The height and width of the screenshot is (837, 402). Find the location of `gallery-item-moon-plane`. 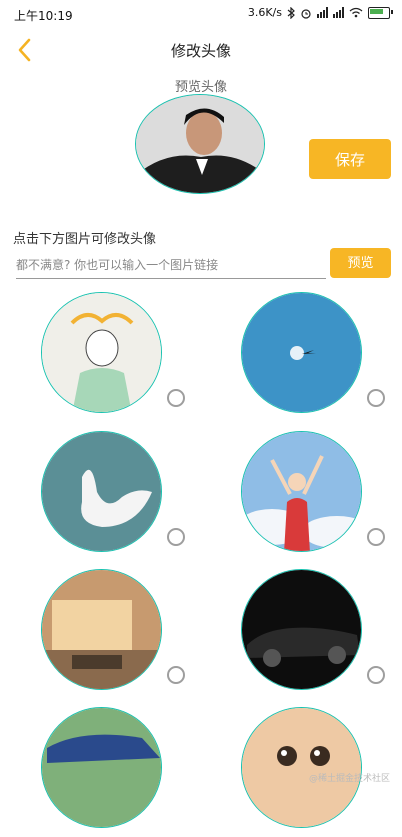

gallery-item-moon-plane is located at coordinates (321, 357).